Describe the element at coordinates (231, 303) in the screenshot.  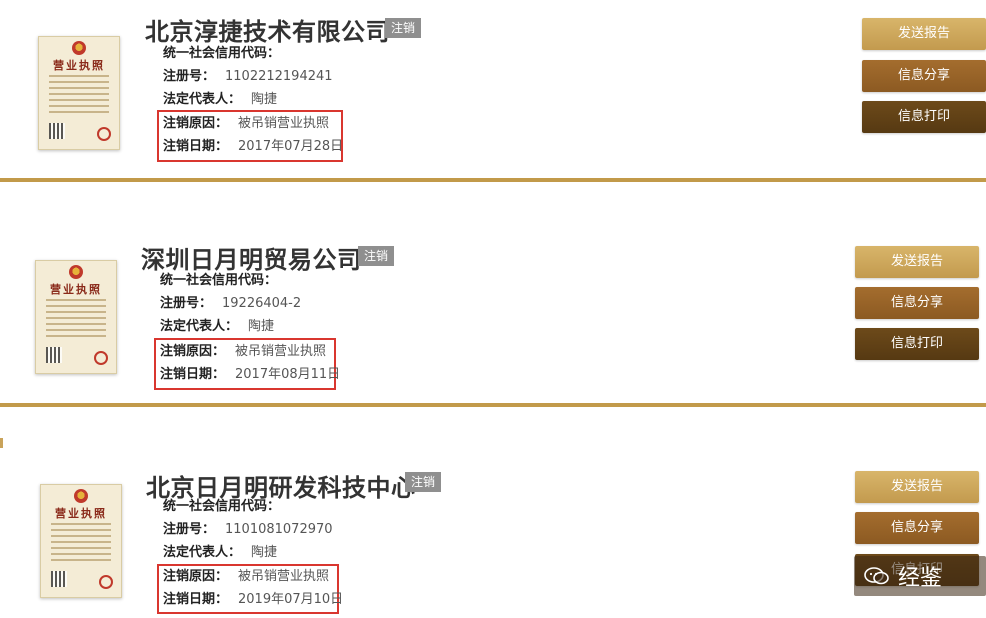
I see `reg-no-field: 注册号： 19226404-2` at that location.